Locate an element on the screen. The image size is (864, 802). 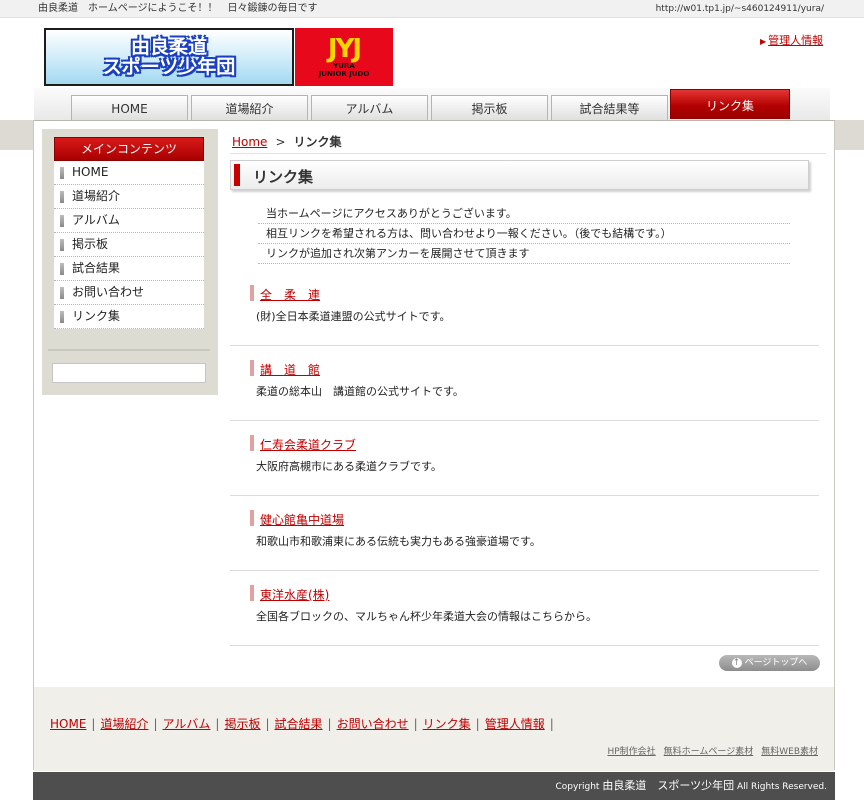
sidebar-item-label: アルバム is located at coordinates (96, 220).